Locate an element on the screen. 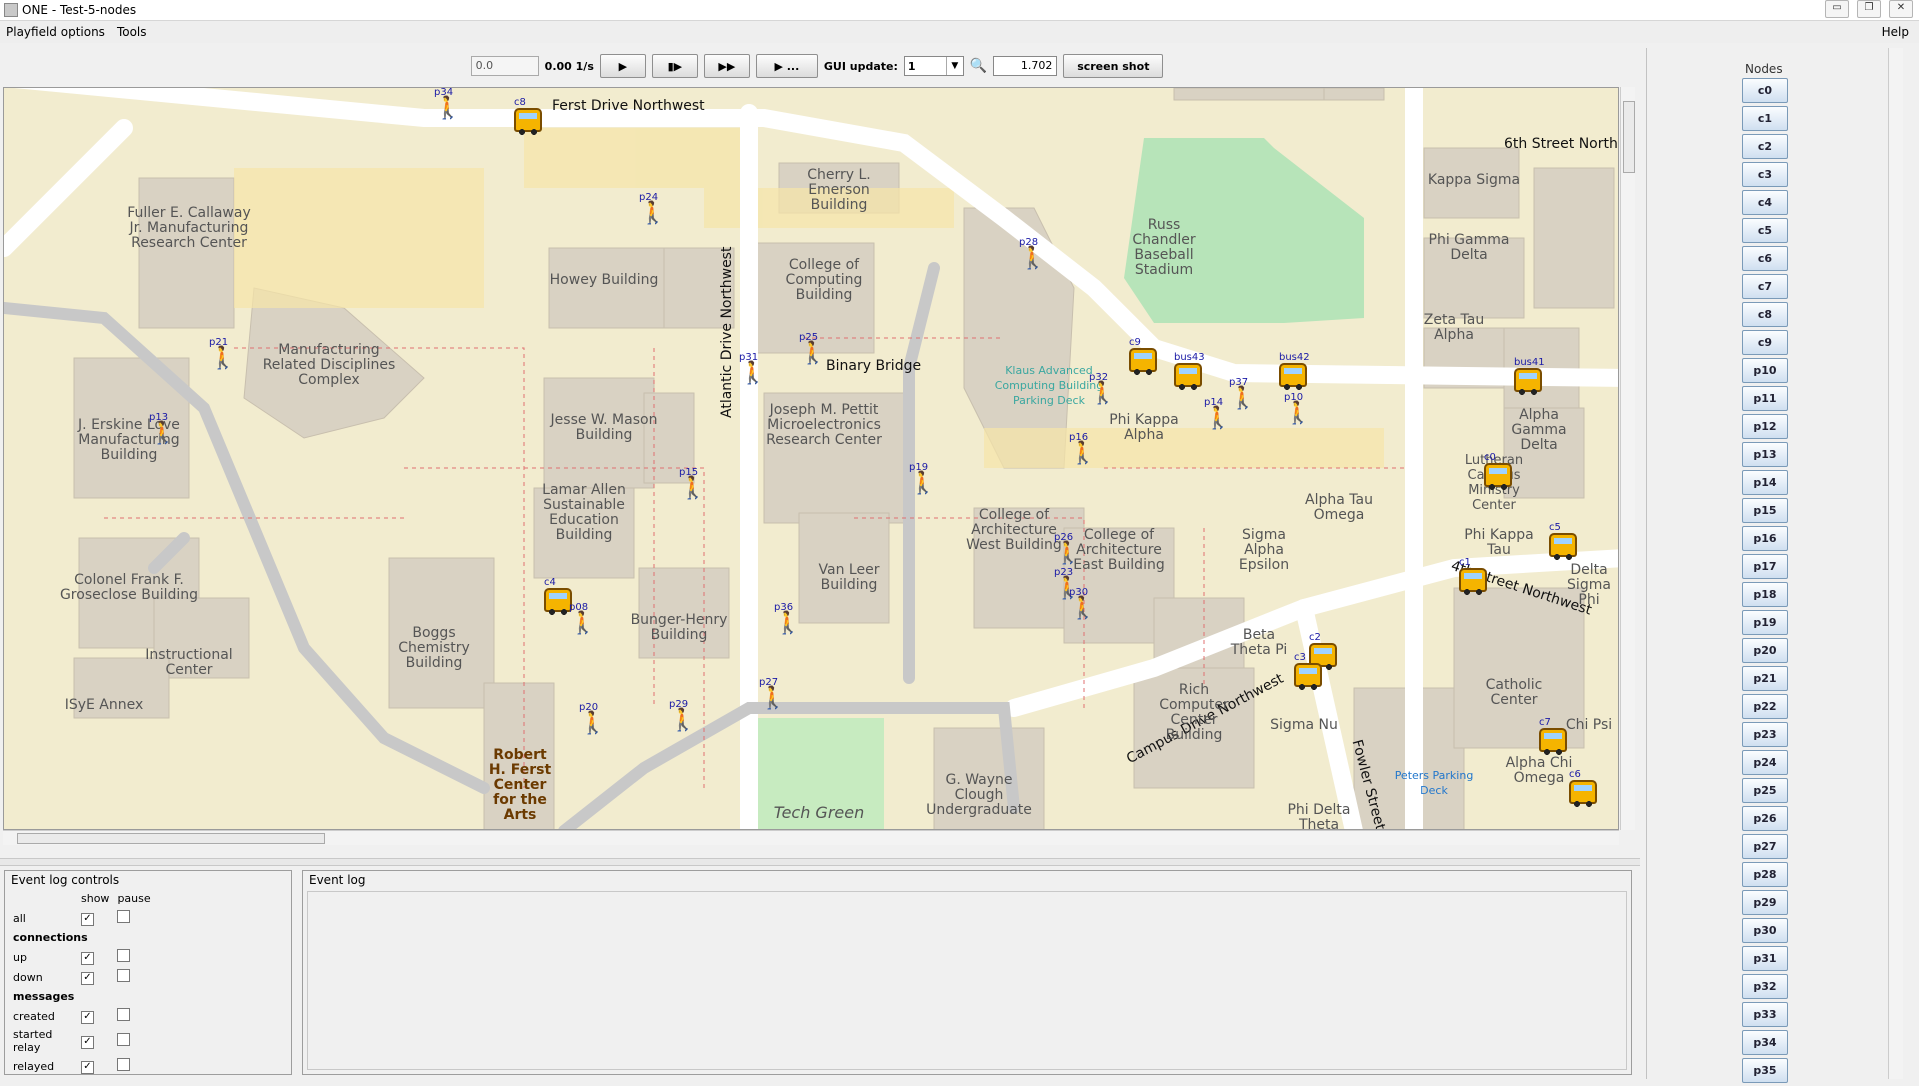 Image resolution: width=1919 pixels, height=1086 pixels. map-horizontal-scrollbar is located at coordinates (811, 837).